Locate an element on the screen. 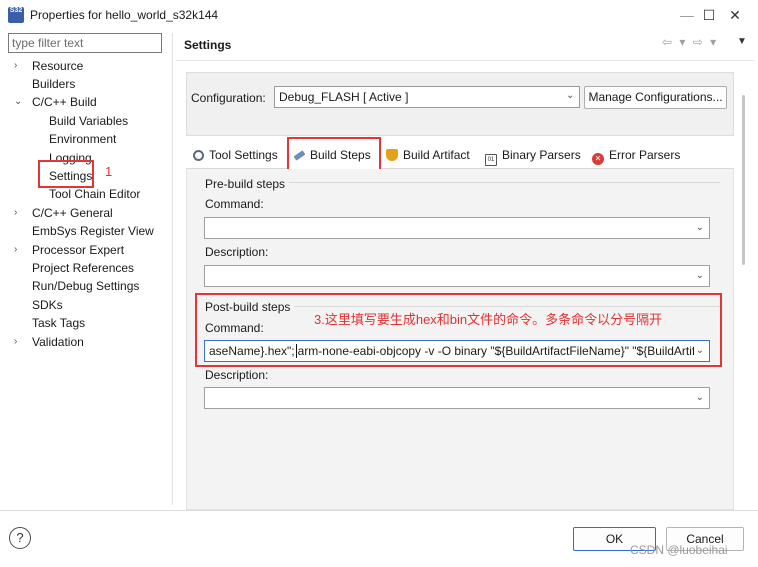 The height and width of the screenshot is (567, 758). tab-label: Binary Parsers is located at coordinates (541, 155).